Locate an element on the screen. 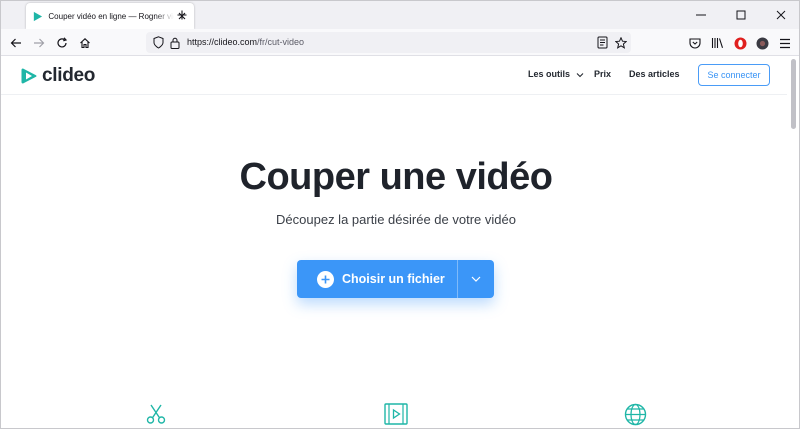 The width and height of the screenshot is (800, 429). scrollbar-thumb is located at coordinates (793, 94).